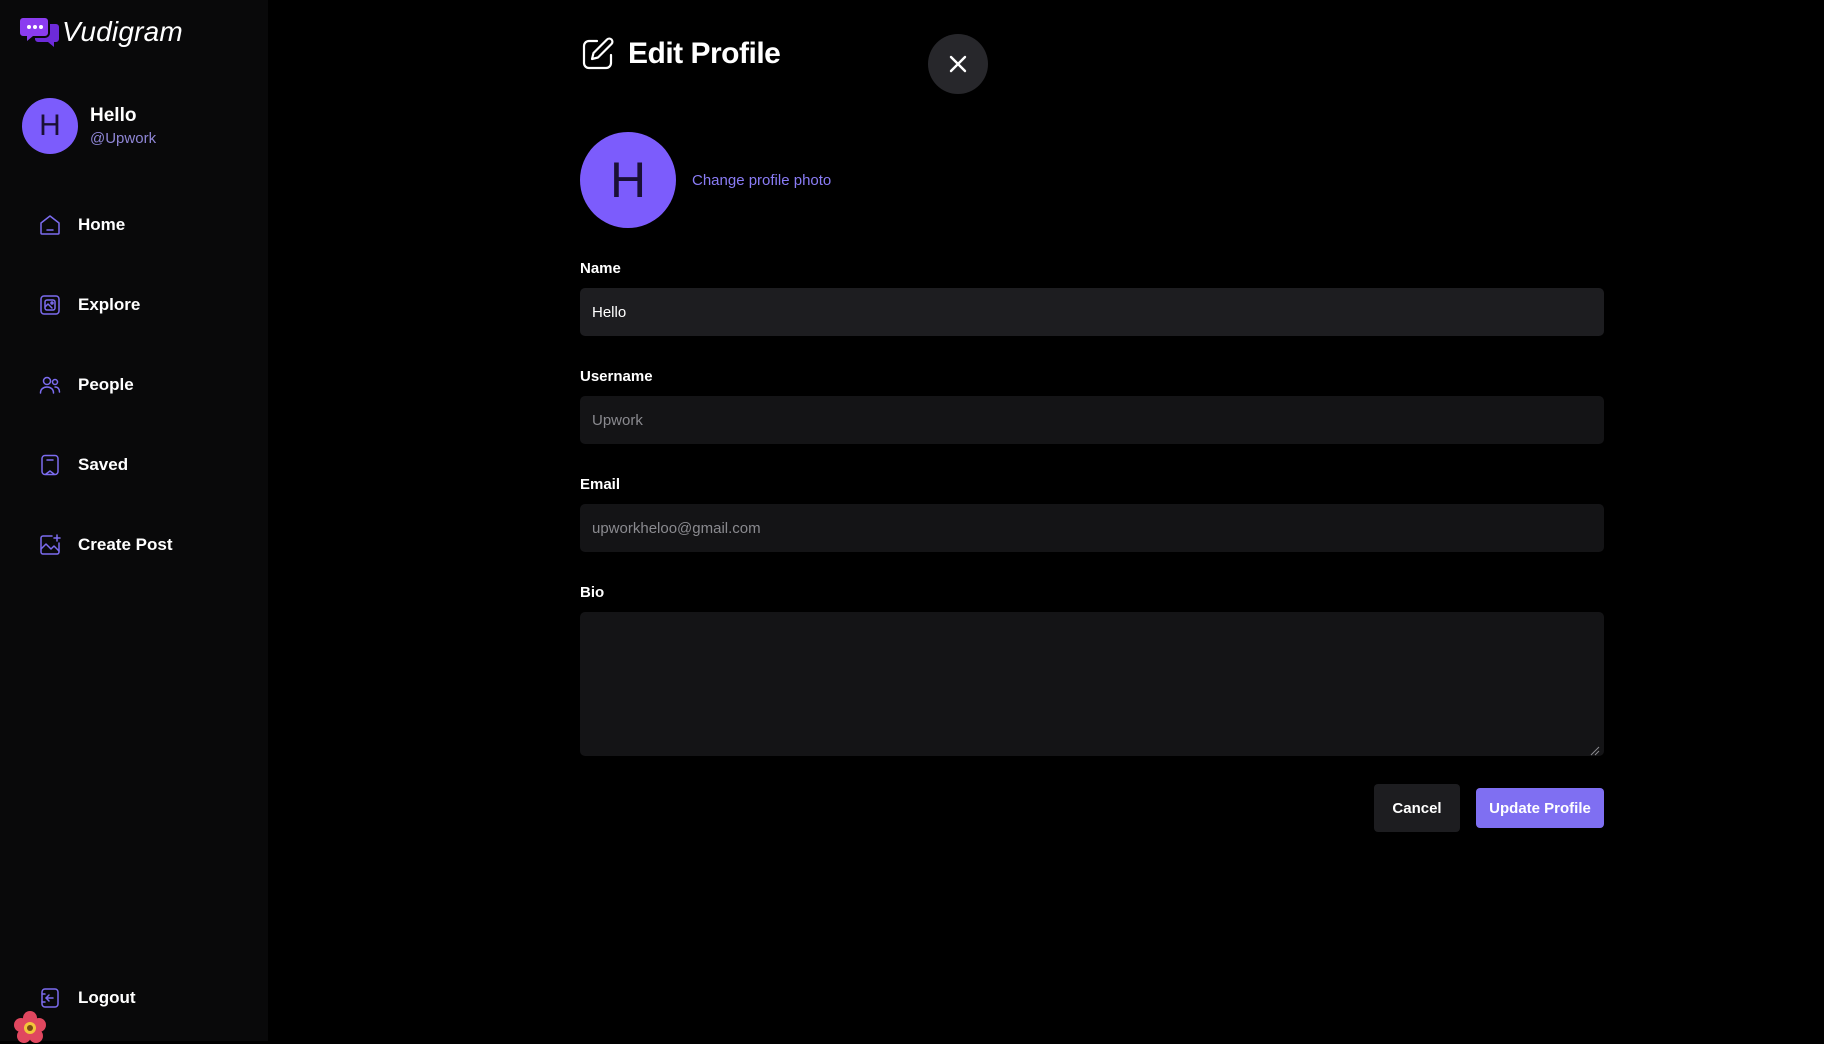 This screenshot has height=1044, width=1824. Describe the element at coordinates (103, 465) in the screenshot. I see `sidebar-item-label: Saved` at that location.